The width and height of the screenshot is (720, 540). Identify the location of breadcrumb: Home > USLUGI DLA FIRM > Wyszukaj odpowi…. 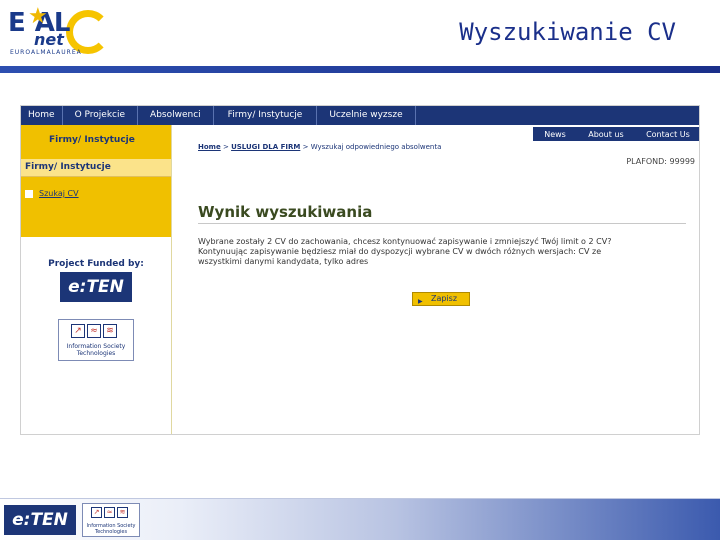
(319, 147).